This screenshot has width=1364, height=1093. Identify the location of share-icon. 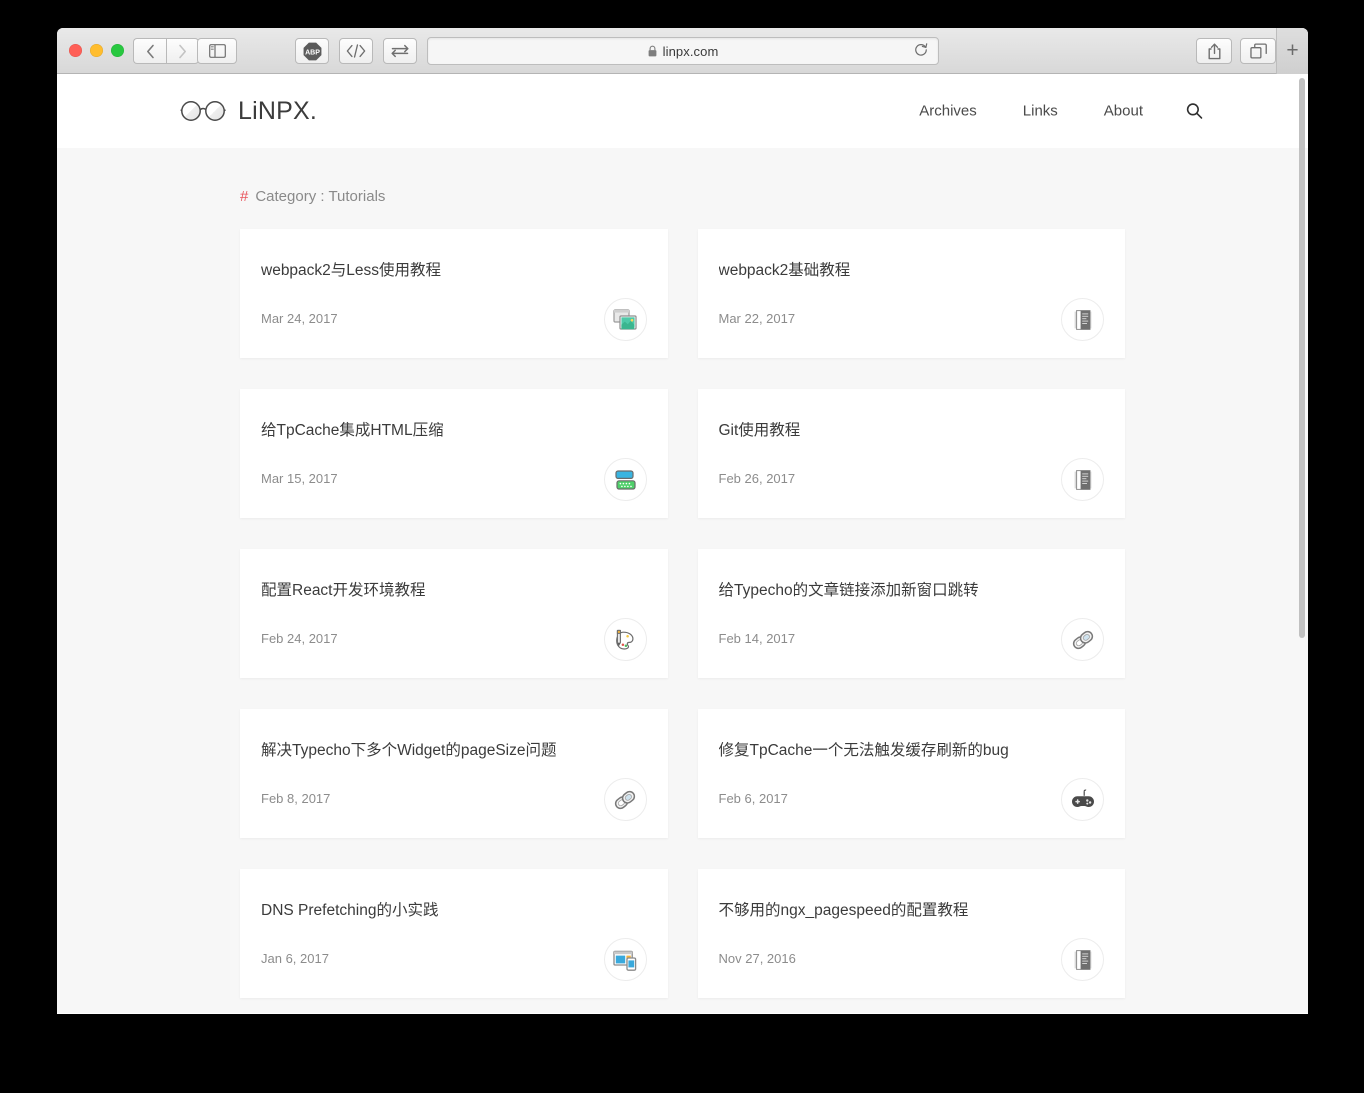
(1214, 51).